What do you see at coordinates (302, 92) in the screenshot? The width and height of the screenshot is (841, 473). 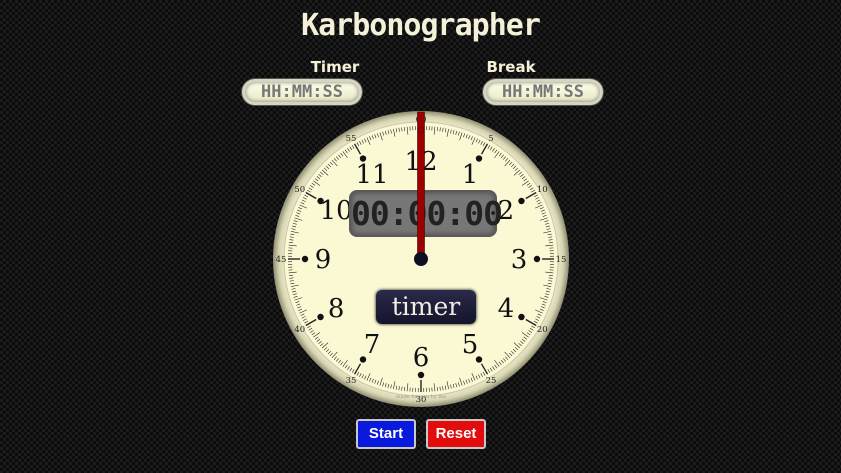 I see `timer-input` at bounding box center [302, 92].